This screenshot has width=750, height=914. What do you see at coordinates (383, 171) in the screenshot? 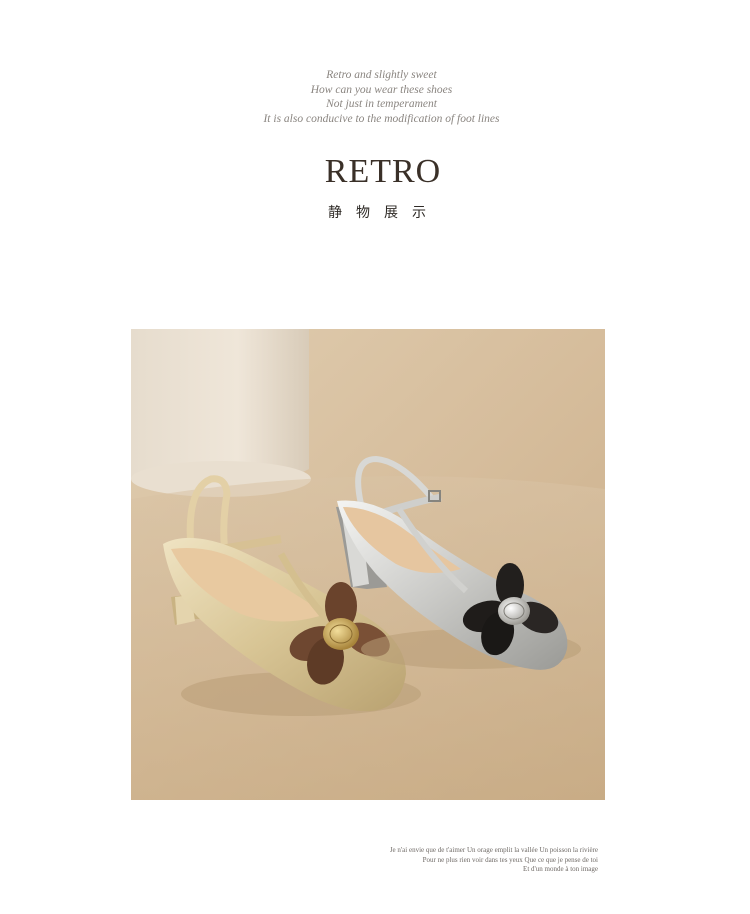
I see `brand-title: RETRO` at bounding box center [383, 171].